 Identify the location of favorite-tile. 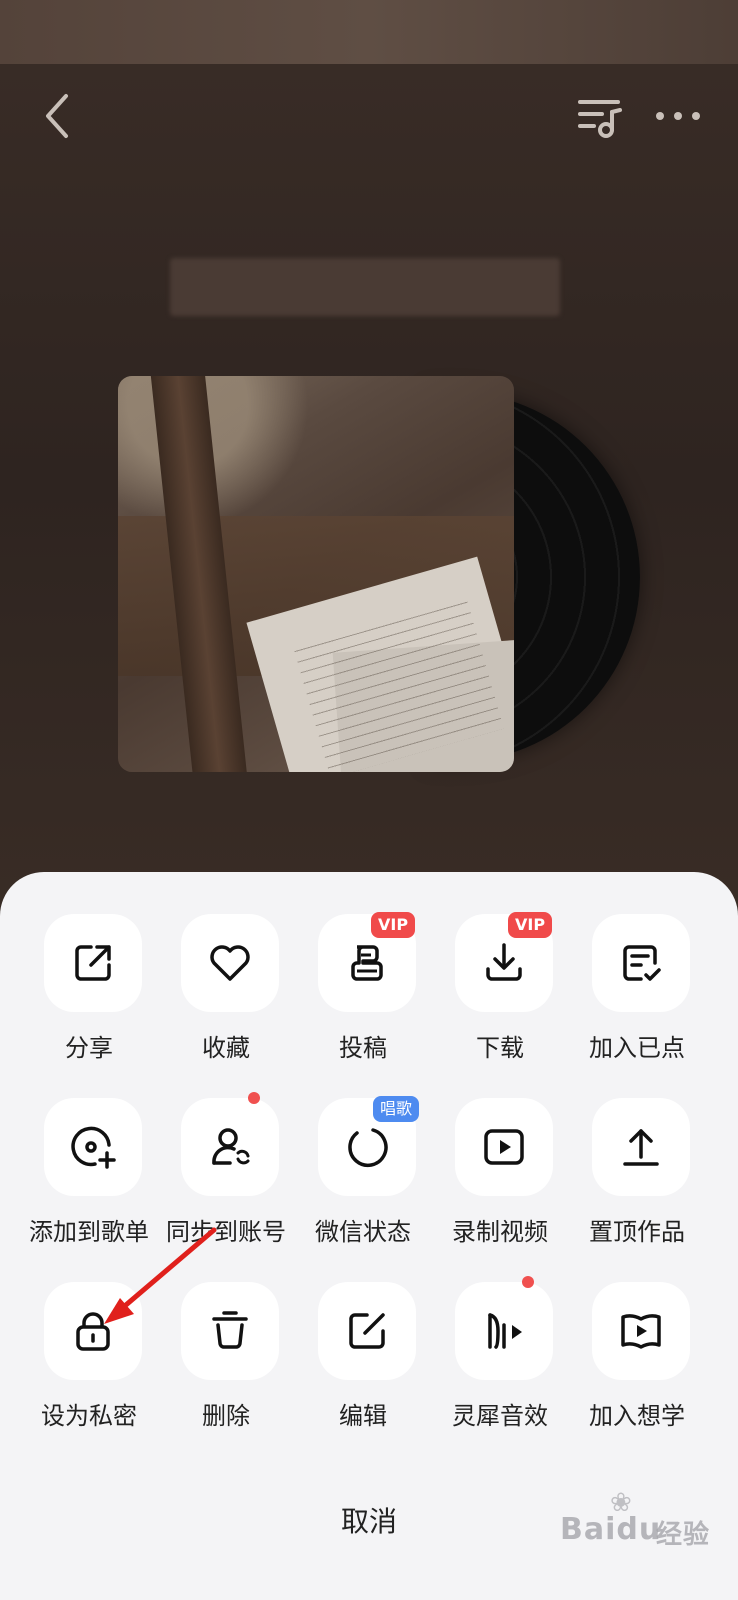
(230, 963).